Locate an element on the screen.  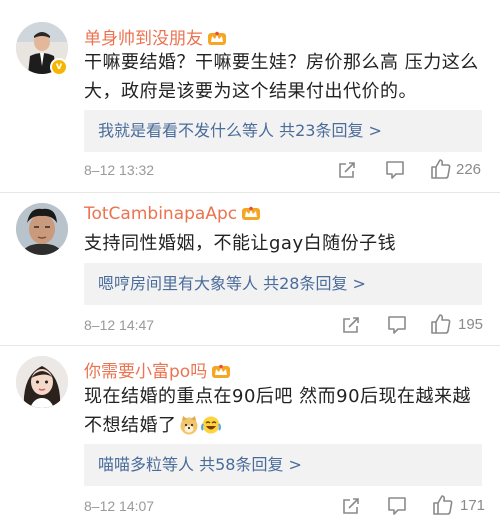
reply-summary-link: 我就是看看不发什么等人 共23条回复 > is located at coordinates (283, 131).